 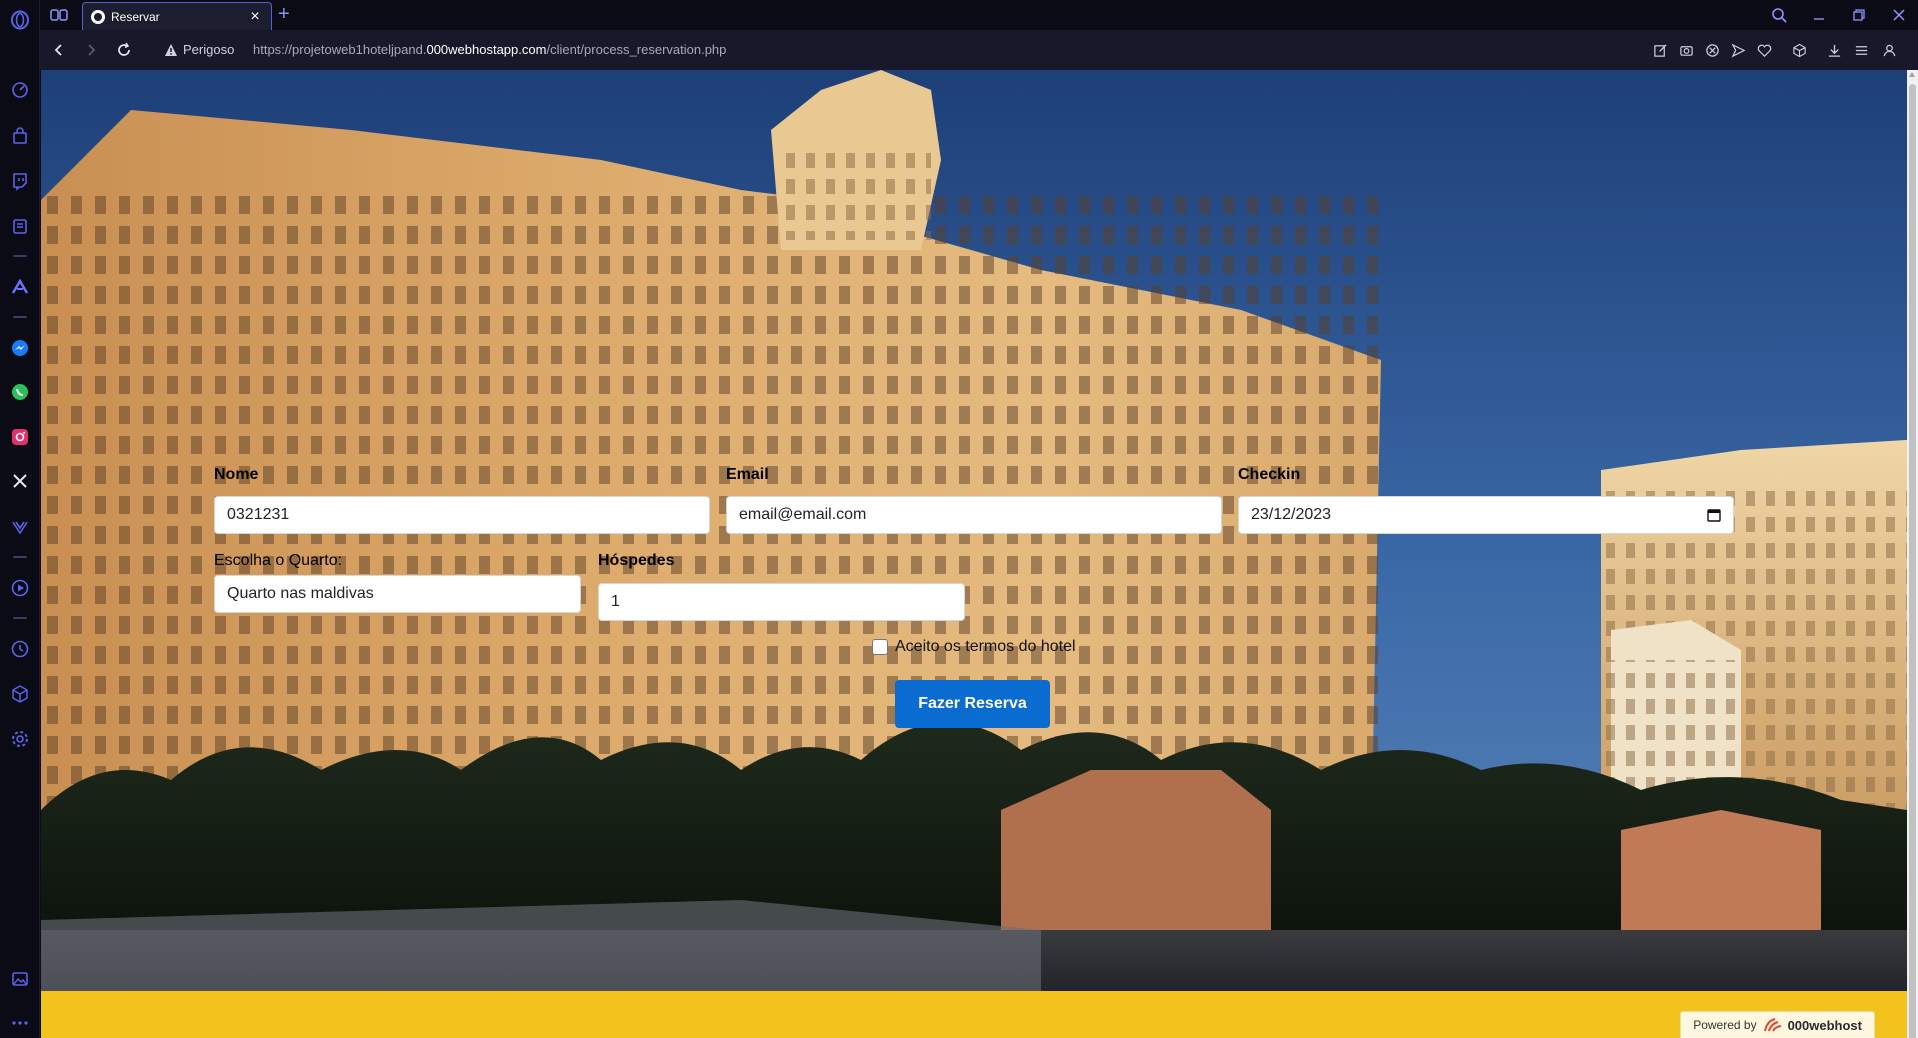 What do you see at coordinates (20, 694) in the screenshot?
I see `cube-icon` at bounding box center [20, 694].